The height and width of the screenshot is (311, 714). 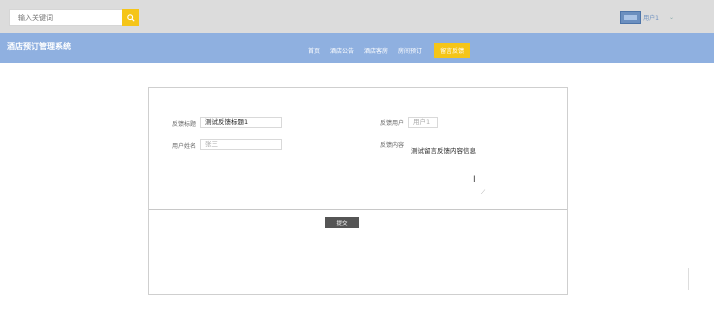 What do you see at coordinates (392, 145) in the screenshot?
I see `content-label: 反馈内容` at bounding box center [392, 145].